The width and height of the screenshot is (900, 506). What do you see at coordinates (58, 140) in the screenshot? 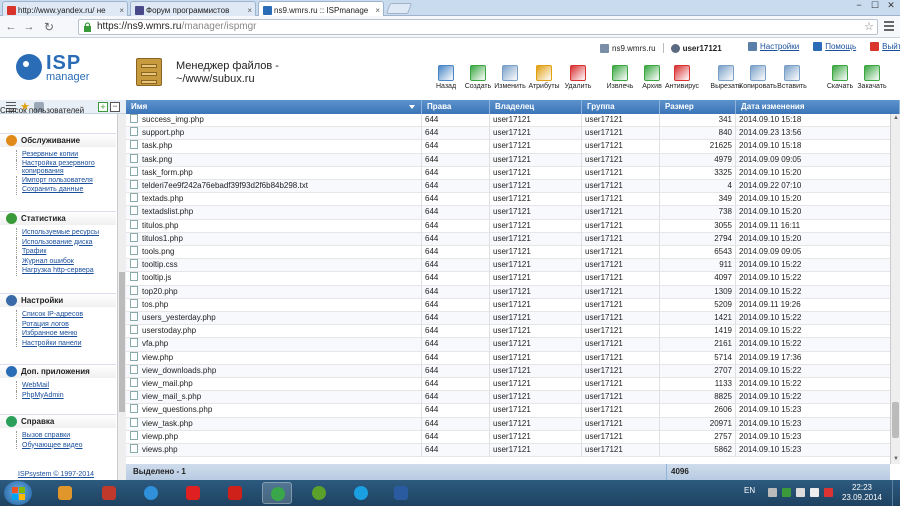
I see `sidebar-section-header: Обслуживание` at bounding box center [58, 140].